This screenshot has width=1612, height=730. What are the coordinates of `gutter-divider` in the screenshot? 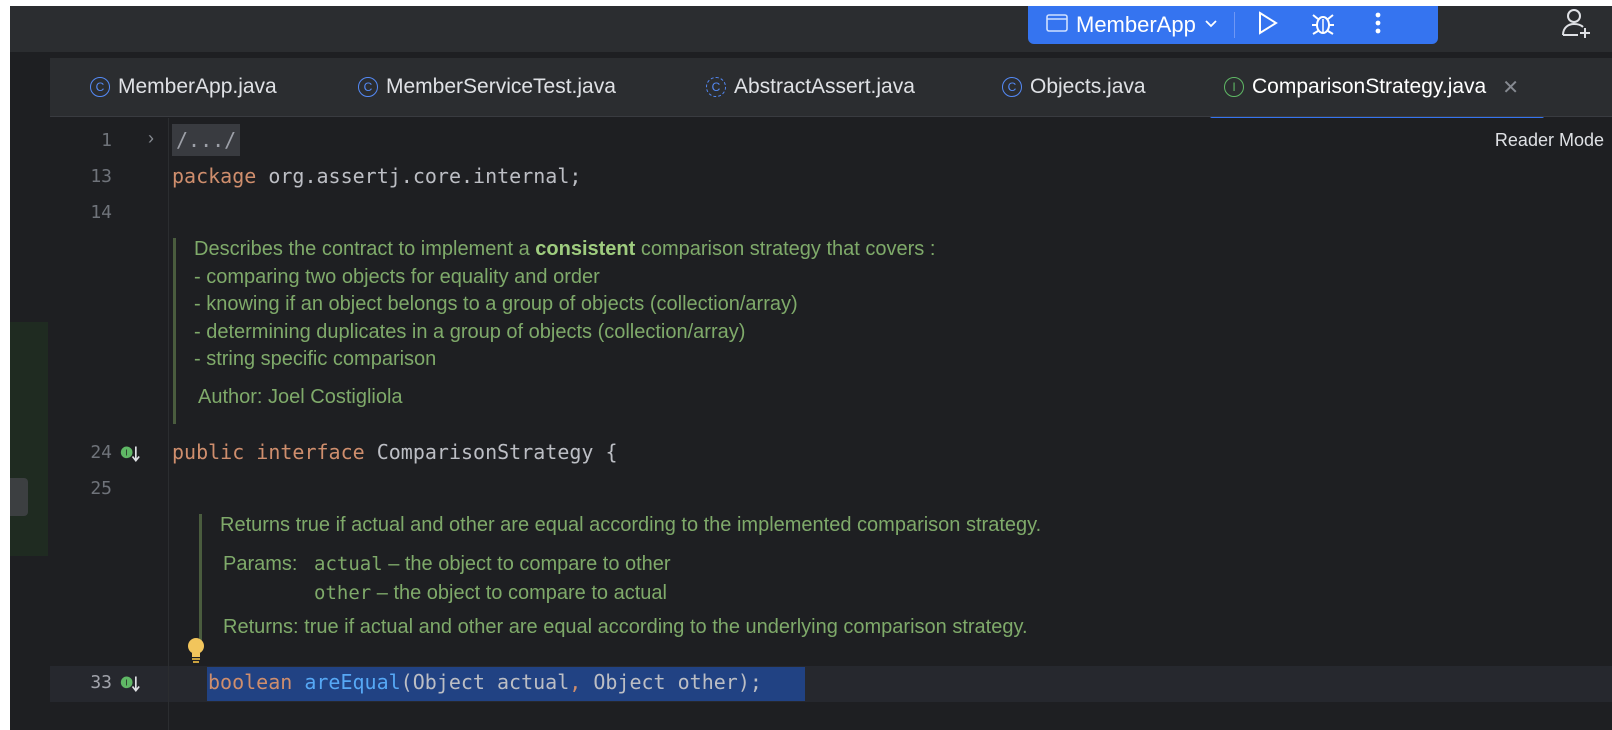 It's located at (168, 424).